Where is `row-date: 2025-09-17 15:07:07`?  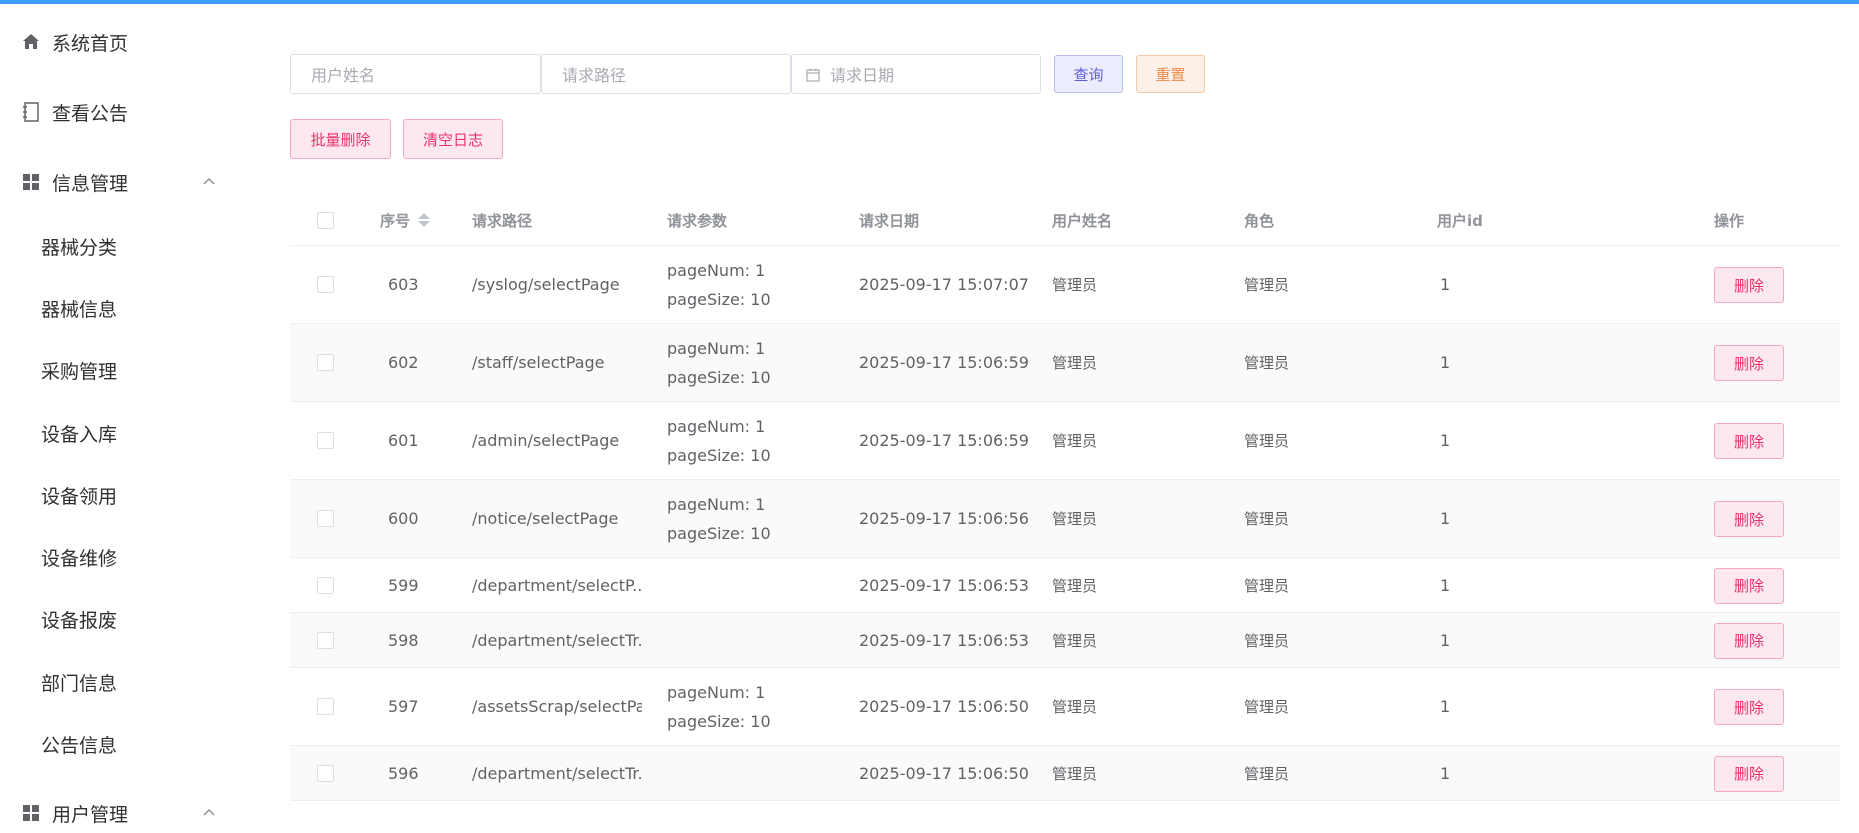
row-date: 2025-09-17 15:07:07 is located at coordinates (944, 284).